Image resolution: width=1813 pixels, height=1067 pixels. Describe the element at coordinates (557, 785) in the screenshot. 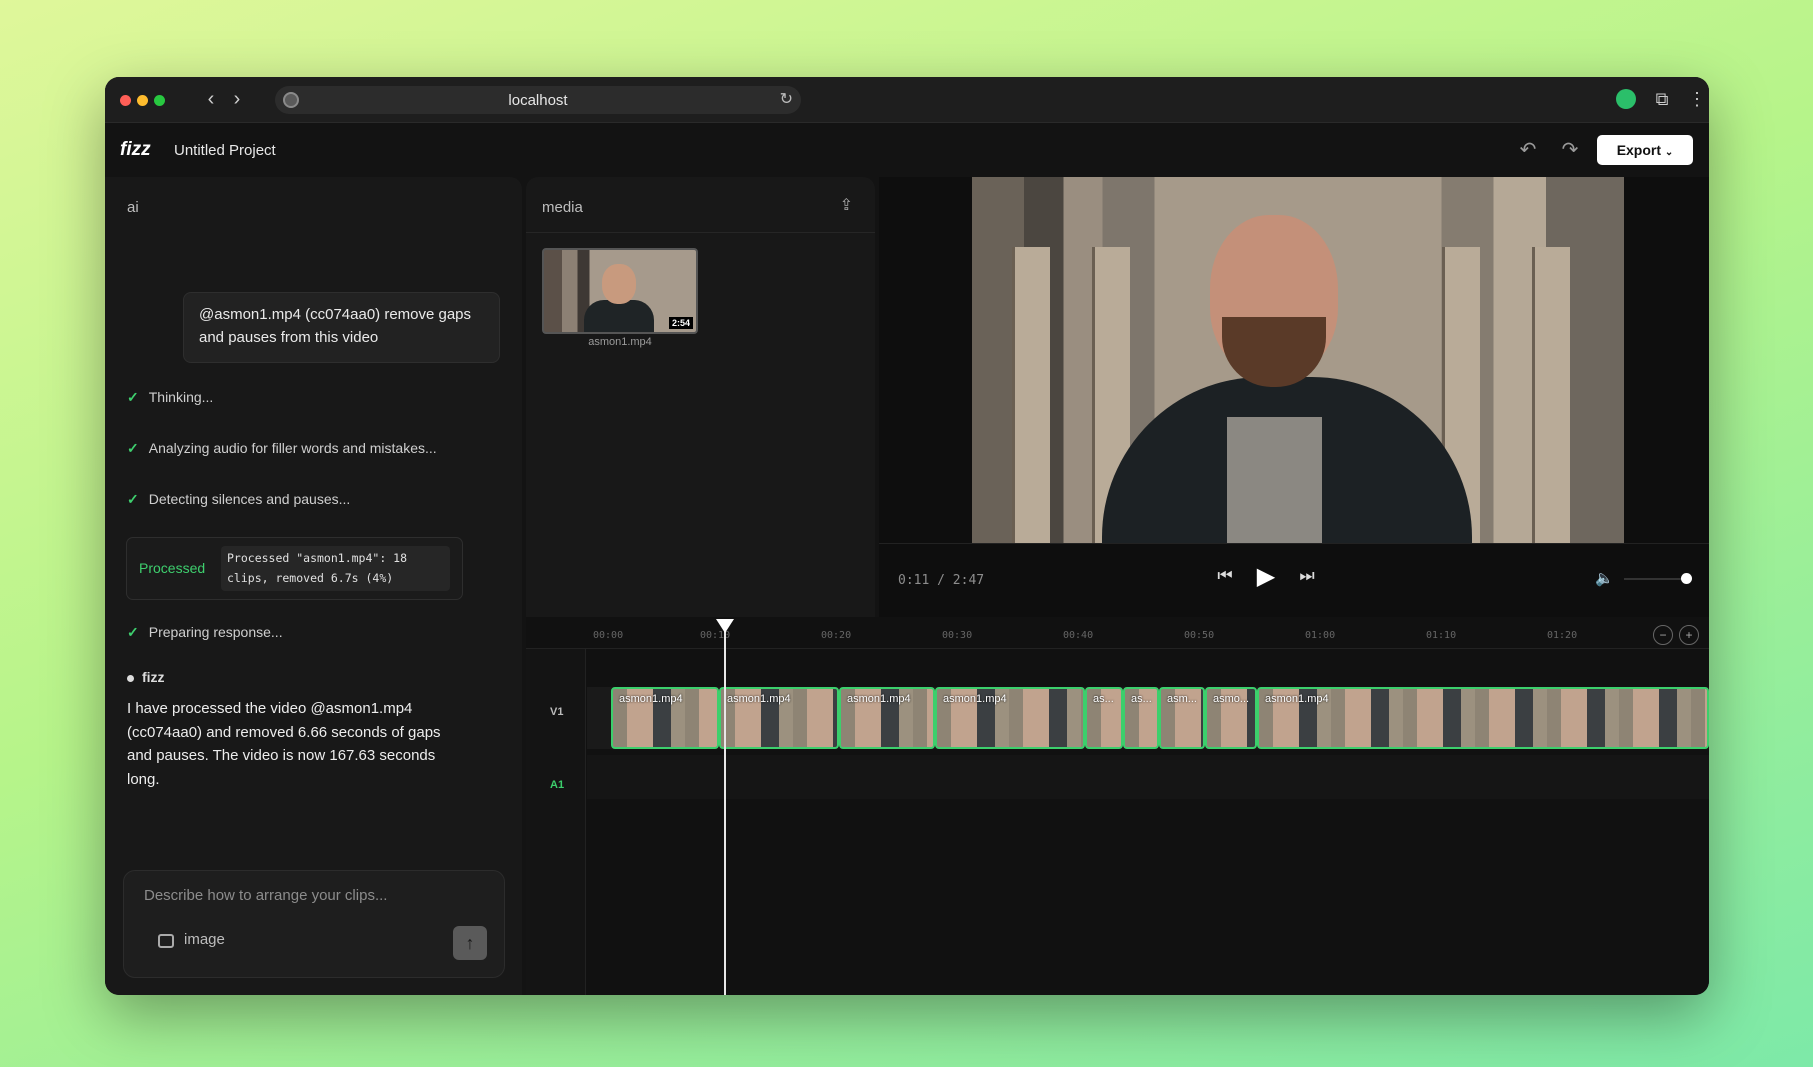

I see `track-label-a1: A1` at that location.